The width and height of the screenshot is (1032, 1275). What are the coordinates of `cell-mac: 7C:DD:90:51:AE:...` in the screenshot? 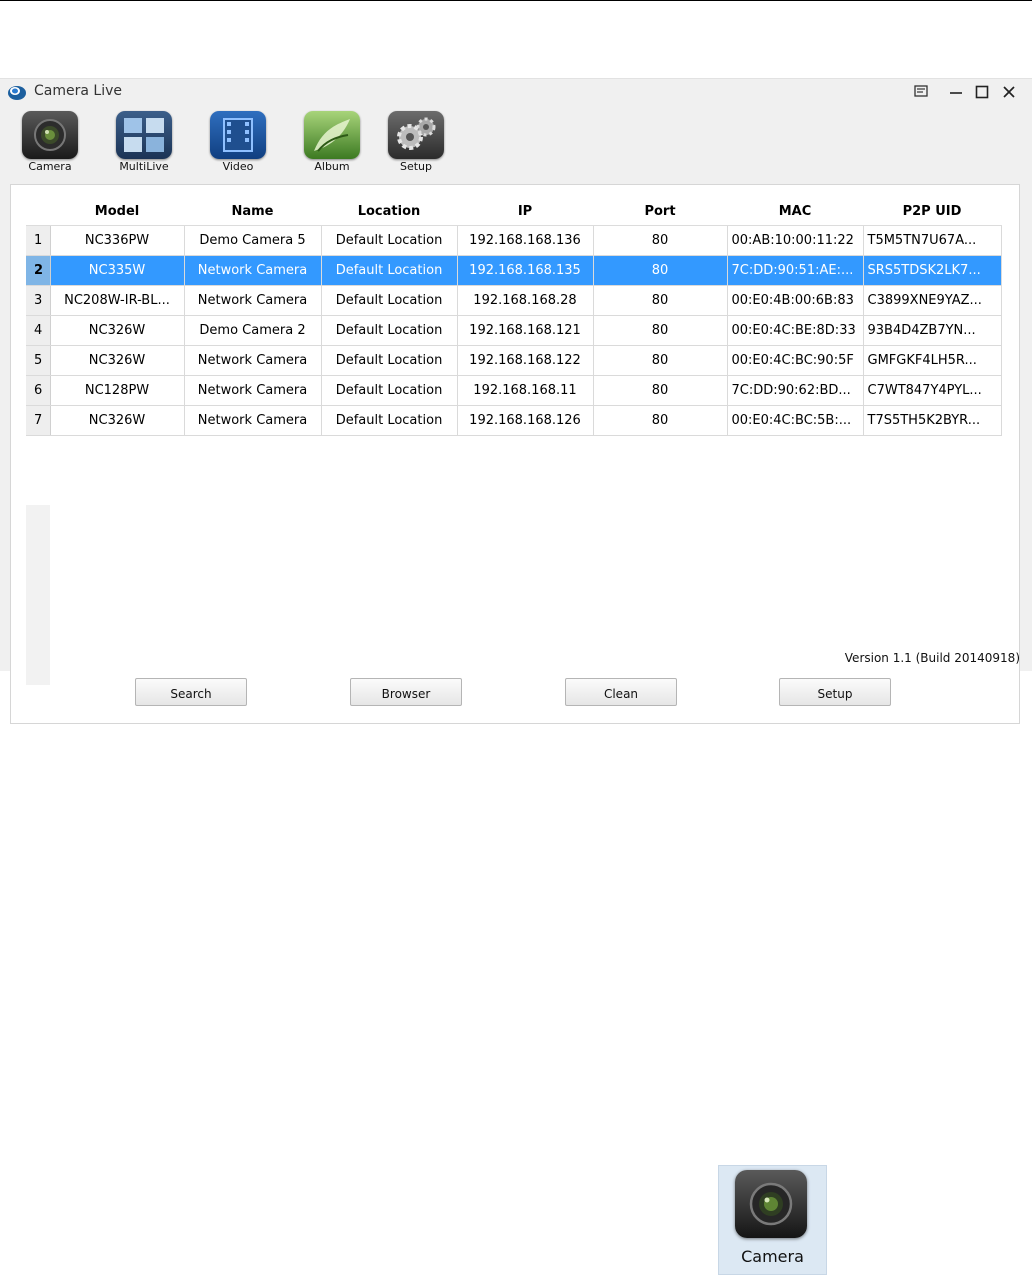 It's located at (795, 270).